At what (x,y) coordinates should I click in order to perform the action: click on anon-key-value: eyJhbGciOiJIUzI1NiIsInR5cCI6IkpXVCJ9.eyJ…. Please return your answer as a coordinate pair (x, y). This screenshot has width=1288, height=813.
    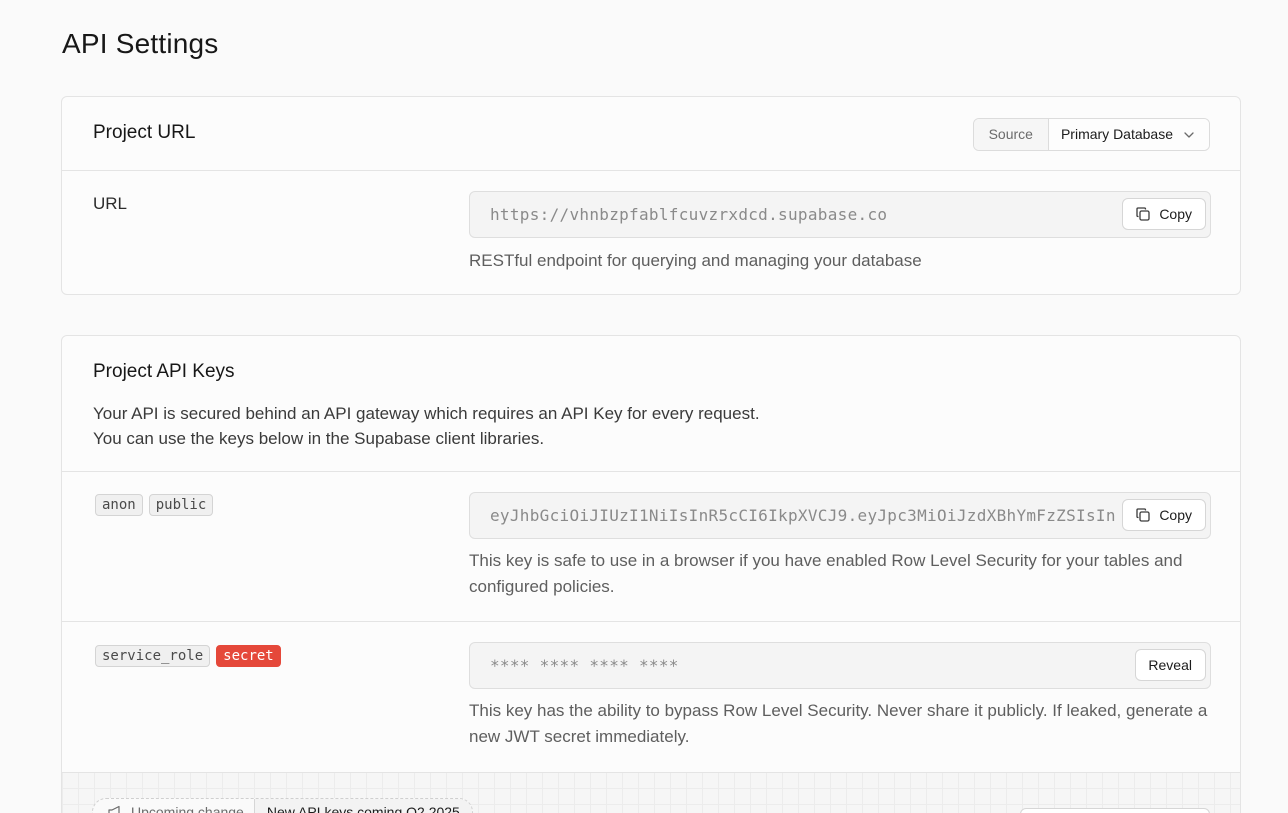
    Looking at the image, I should click on (850, 515).